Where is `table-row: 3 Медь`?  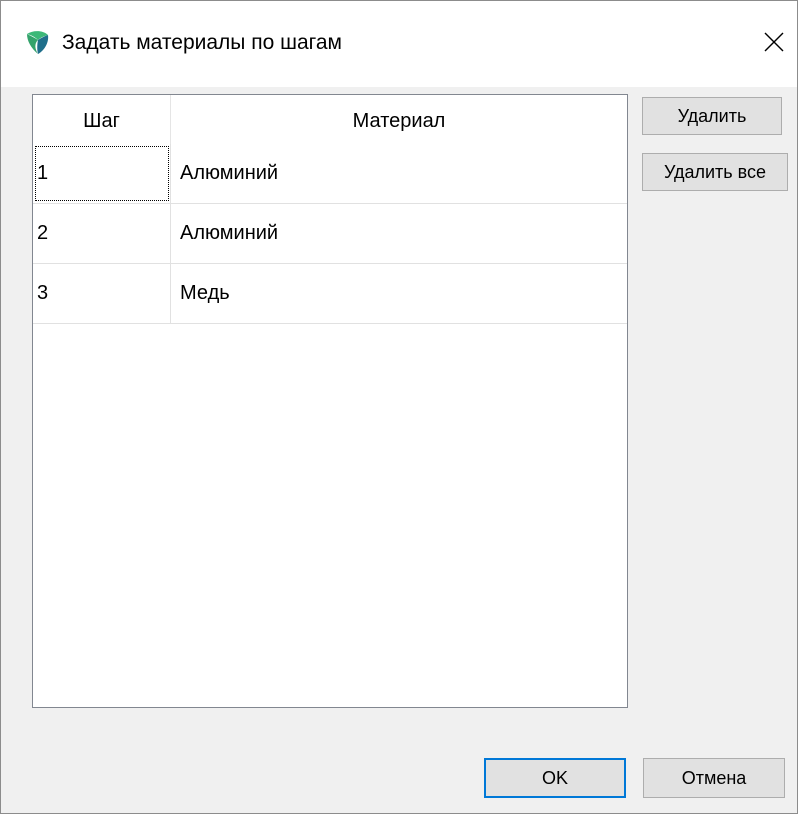
table-row: 3 Медь is located at coordinates (330, 294).